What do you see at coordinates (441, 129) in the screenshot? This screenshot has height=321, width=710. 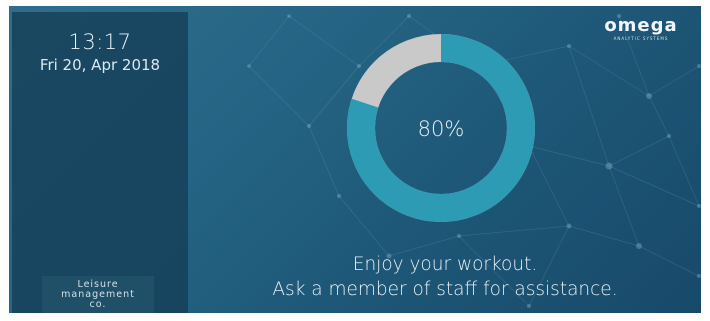 I see `progress-percent-label: 80%` at bounding box center [441, 129].